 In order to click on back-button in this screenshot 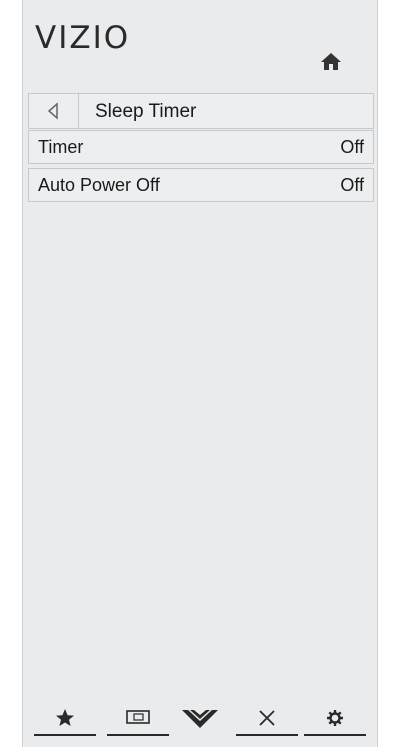, I will do `click(54, 111)`.